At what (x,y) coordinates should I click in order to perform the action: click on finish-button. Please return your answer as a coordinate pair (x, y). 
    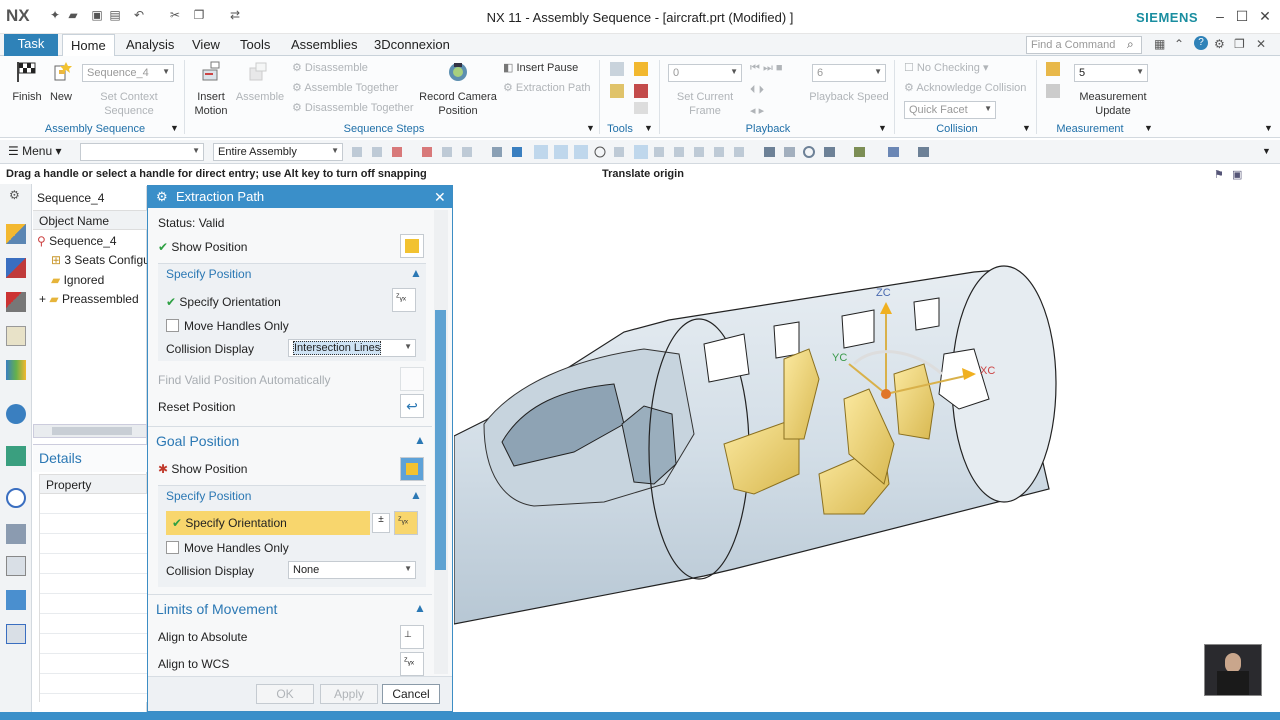
    Looking at the image, I should click on (26, 73).